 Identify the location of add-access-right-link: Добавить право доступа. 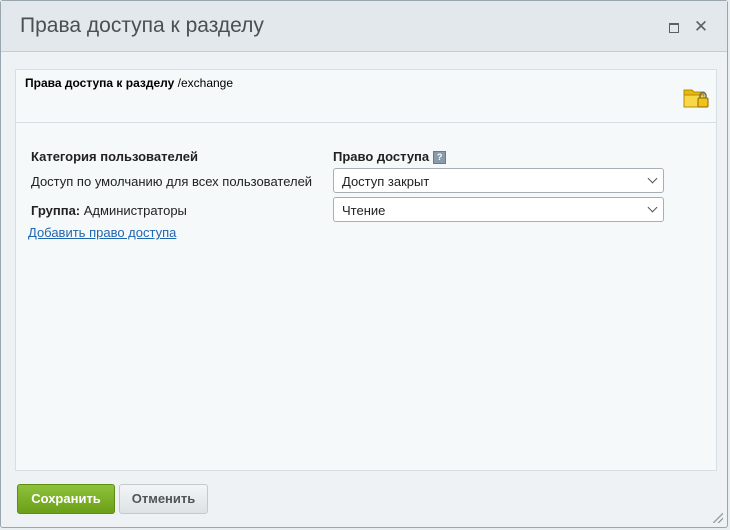
(102, 232).